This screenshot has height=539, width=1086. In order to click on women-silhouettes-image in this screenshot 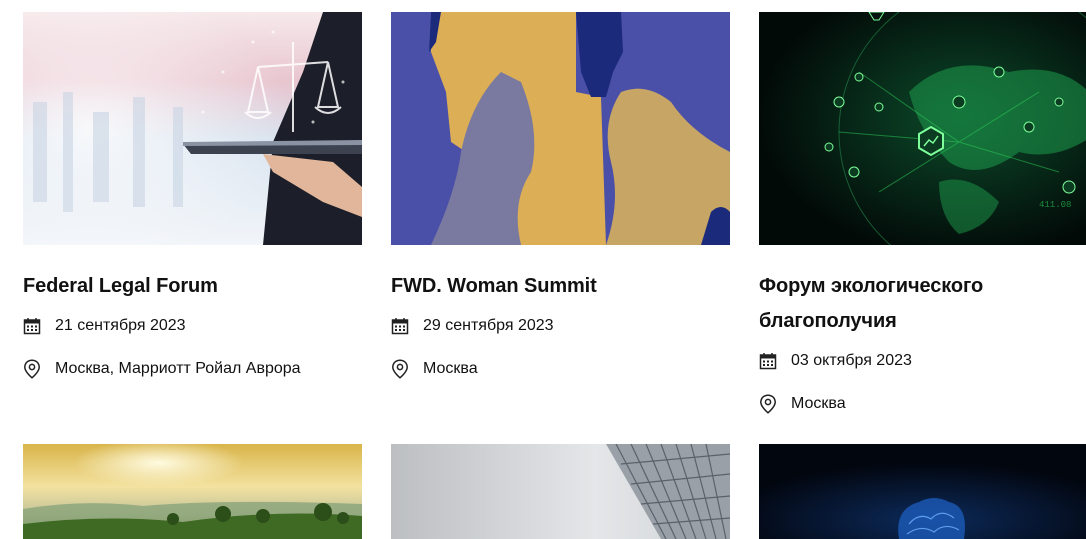, I will do `click(560, 128)`.